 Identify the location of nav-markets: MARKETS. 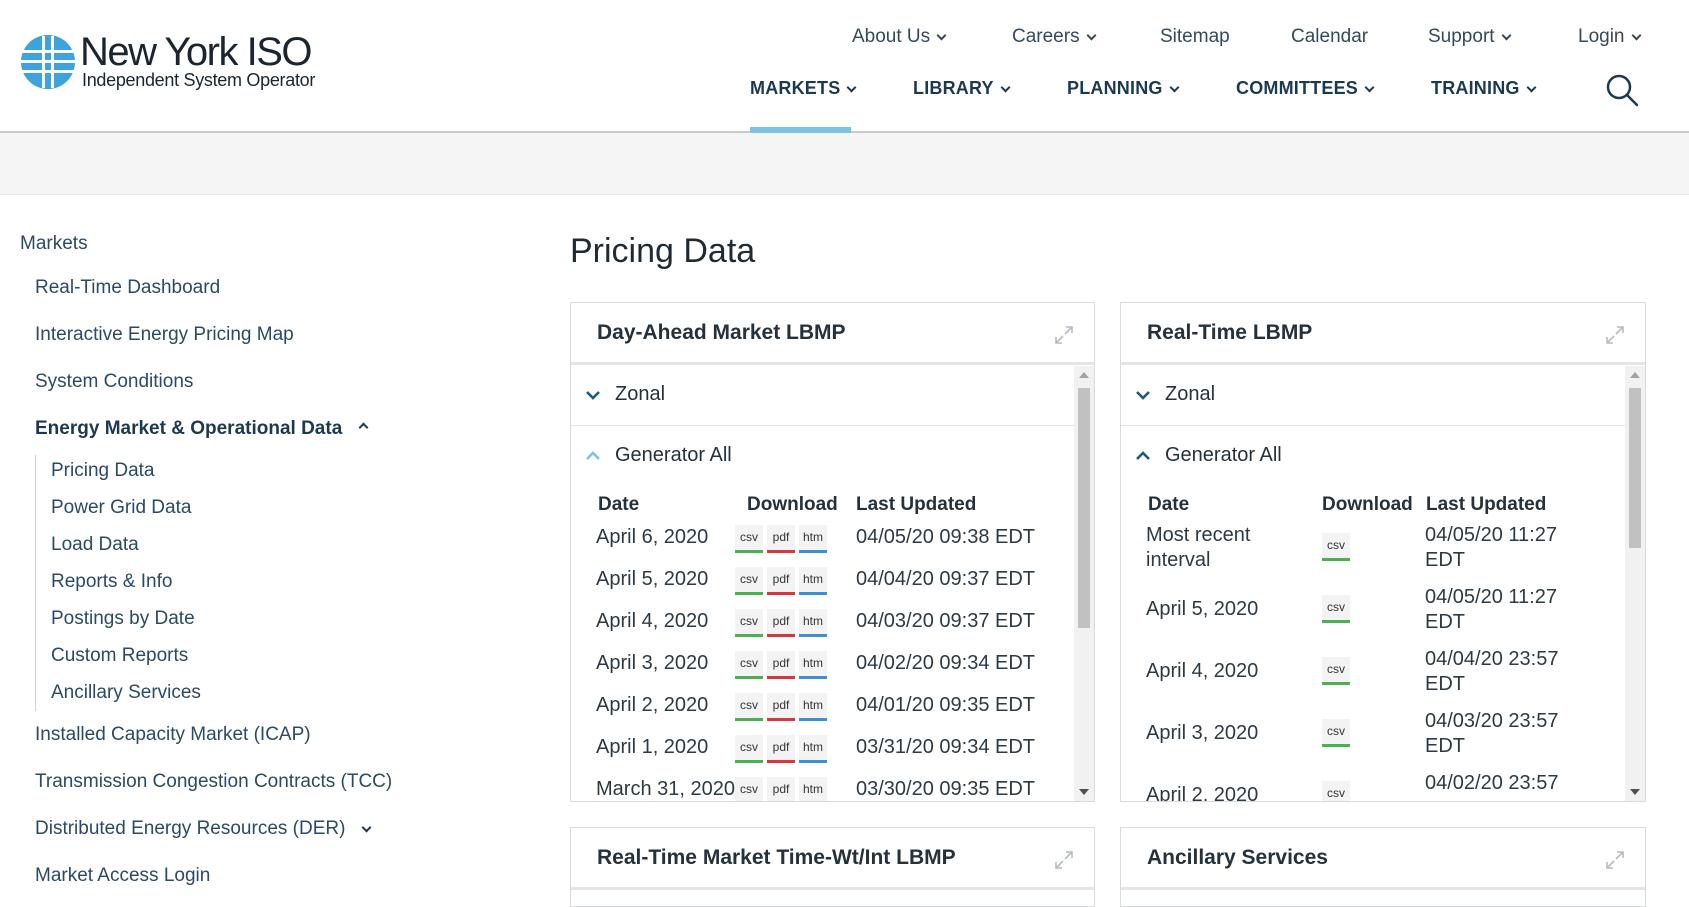
(803, 88).